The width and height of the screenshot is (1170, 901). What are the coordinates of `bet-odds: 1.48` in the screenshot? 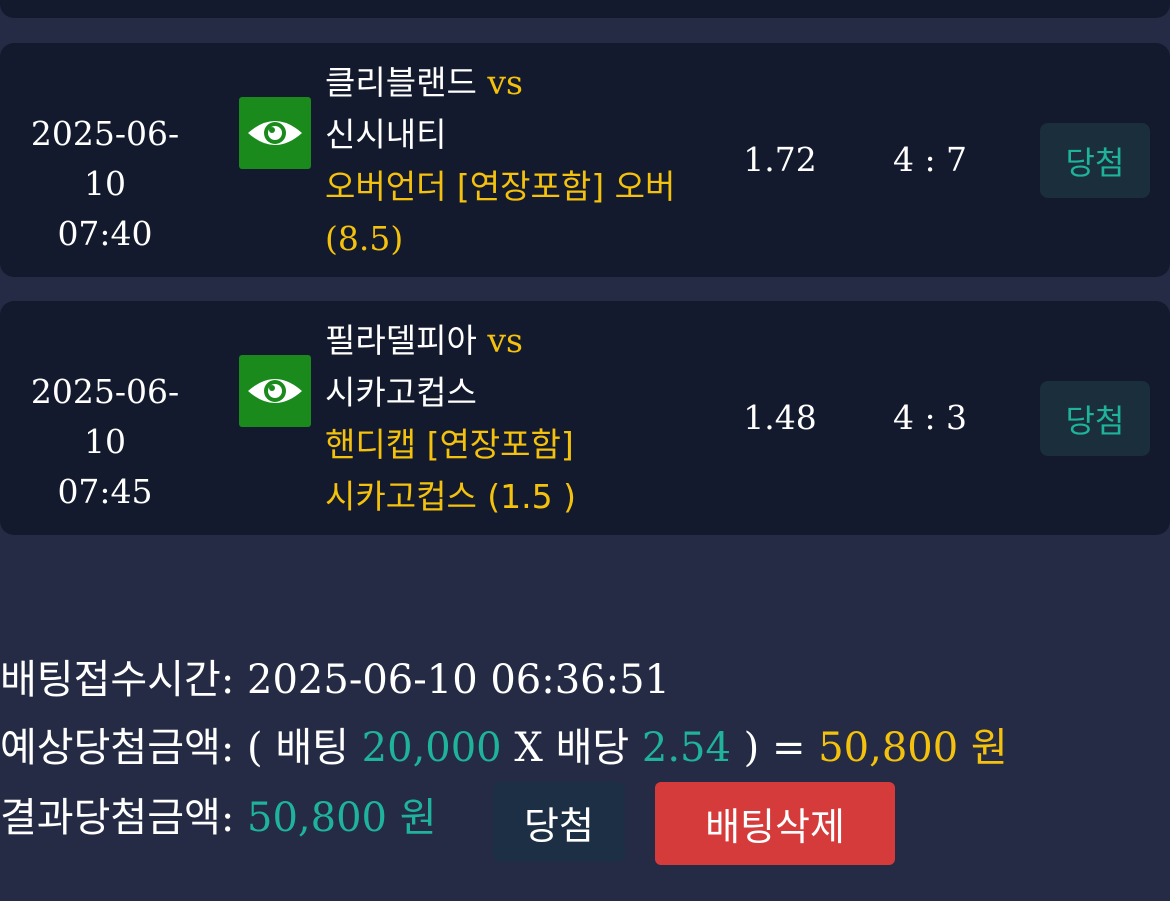 It's located at (780, 417).